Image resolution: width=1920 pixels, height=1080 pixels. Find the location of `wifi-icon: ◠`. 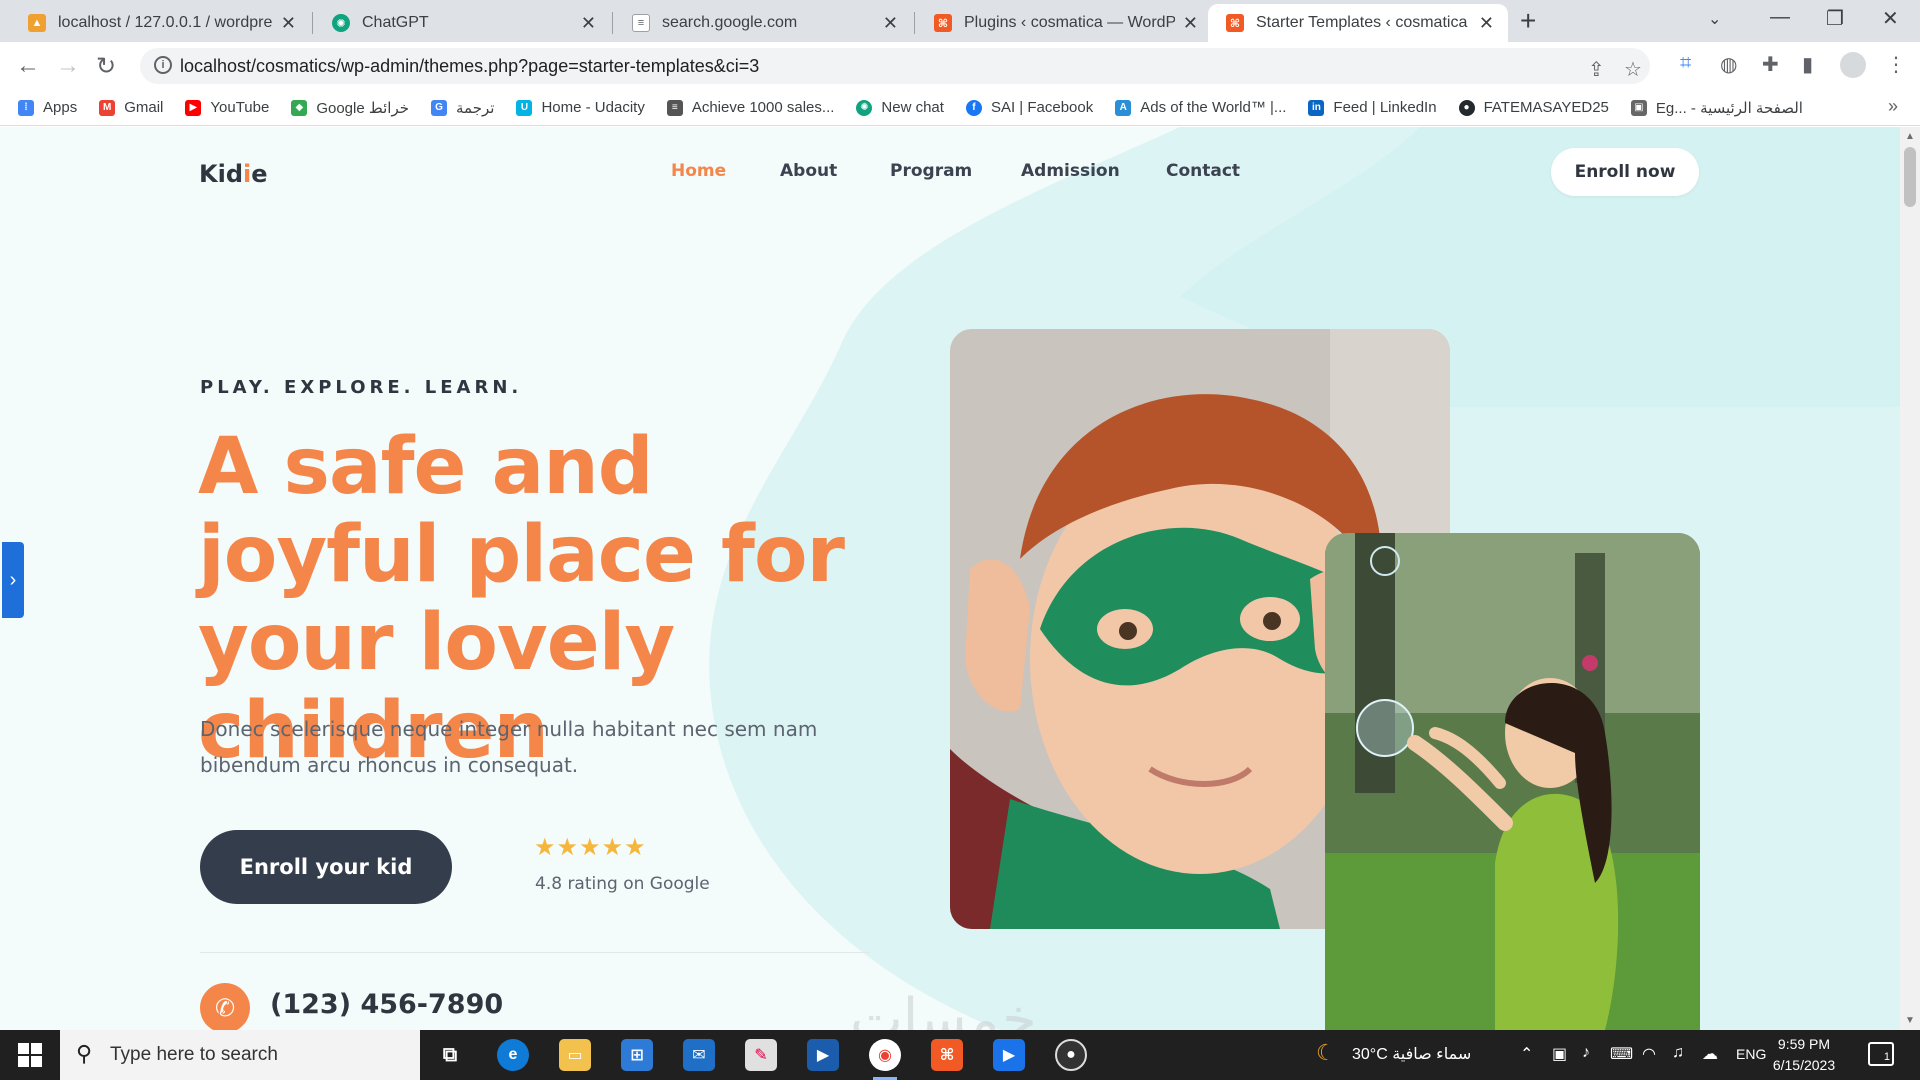

wifi-icon: ◠ is located at coordinates (1649, 1054).